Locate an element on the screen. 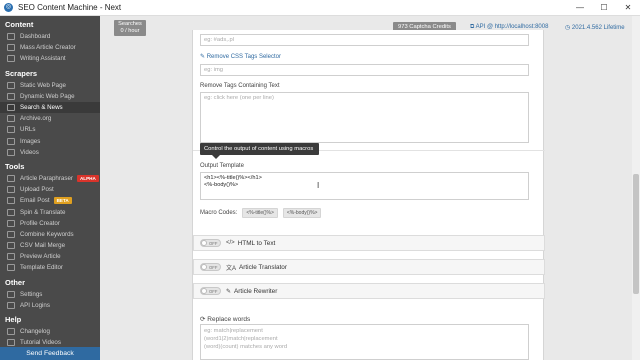 Image resolution: width=640 pixels, height=360 pixels. article-rewriter-row: OFF ✎ Article Rewriter is located at coordinates (369, 291).